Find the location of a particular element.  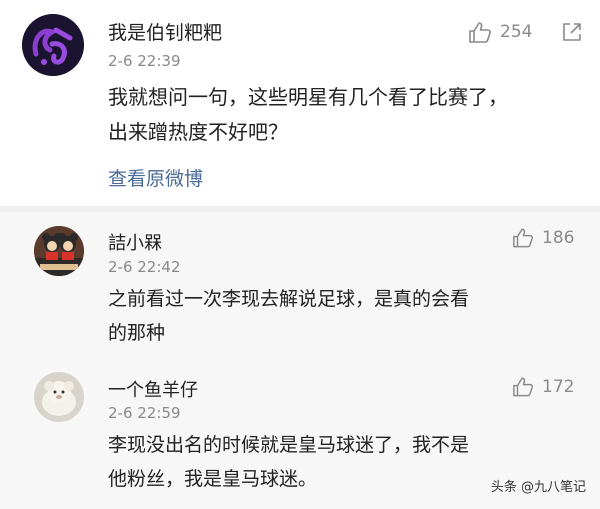

like-button: 254 is located at coordinates (500, 32).